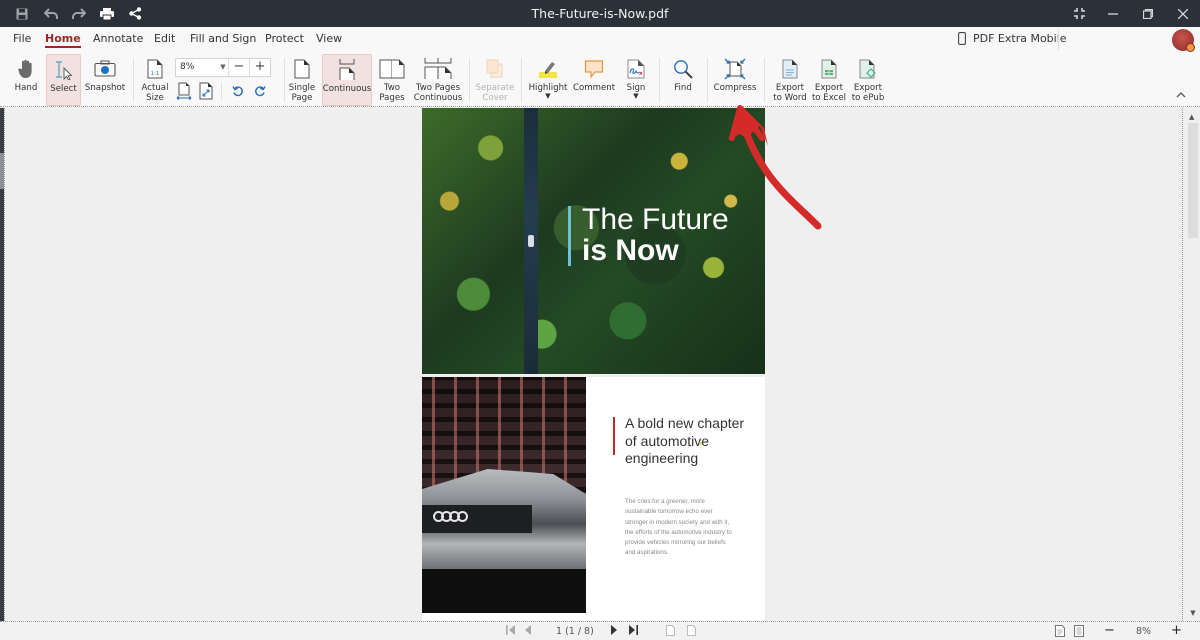  I want to click on camera-icon, so click(105, 68).